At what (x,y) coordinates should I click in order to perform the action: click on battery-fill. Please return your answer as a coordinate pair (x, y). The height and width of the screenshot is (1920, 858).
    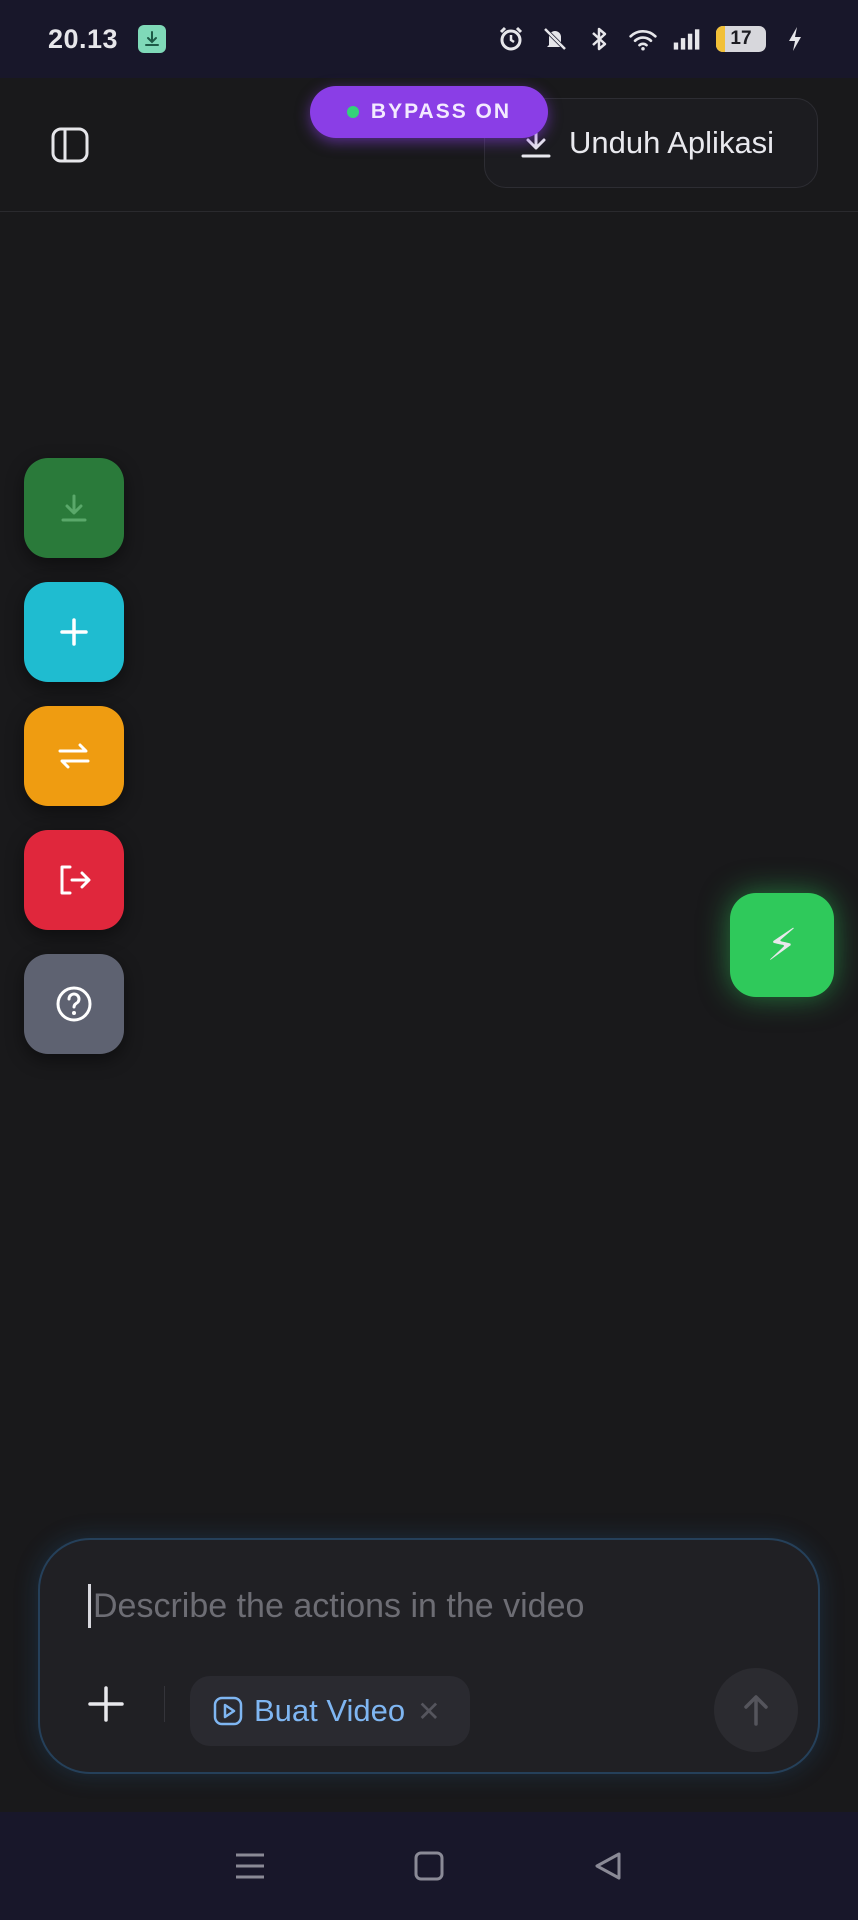
    Looking at the image, I should click on (720, 39).